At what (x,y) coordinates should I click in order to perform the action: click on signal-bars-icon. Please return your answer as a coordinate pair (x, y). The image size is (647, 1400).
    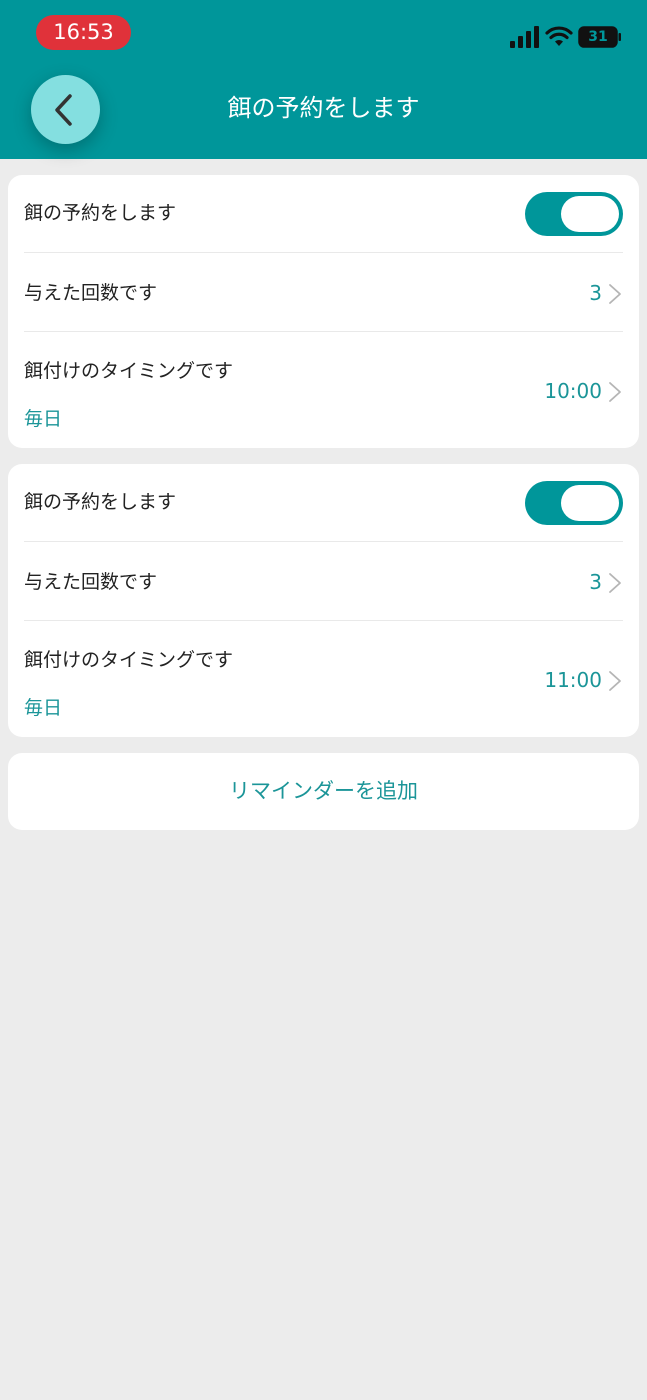
    Looking at the image, I should click on (524, 37).